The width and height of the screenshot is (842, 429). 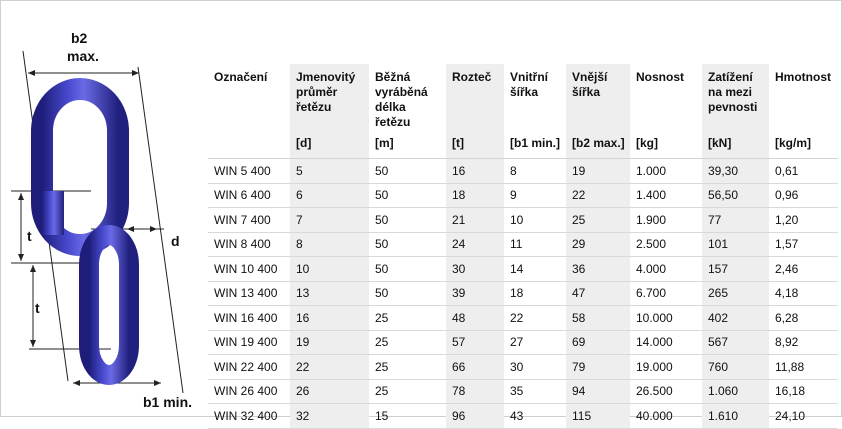 I want to click on table-cell: 15, so click(x=407, y=416).